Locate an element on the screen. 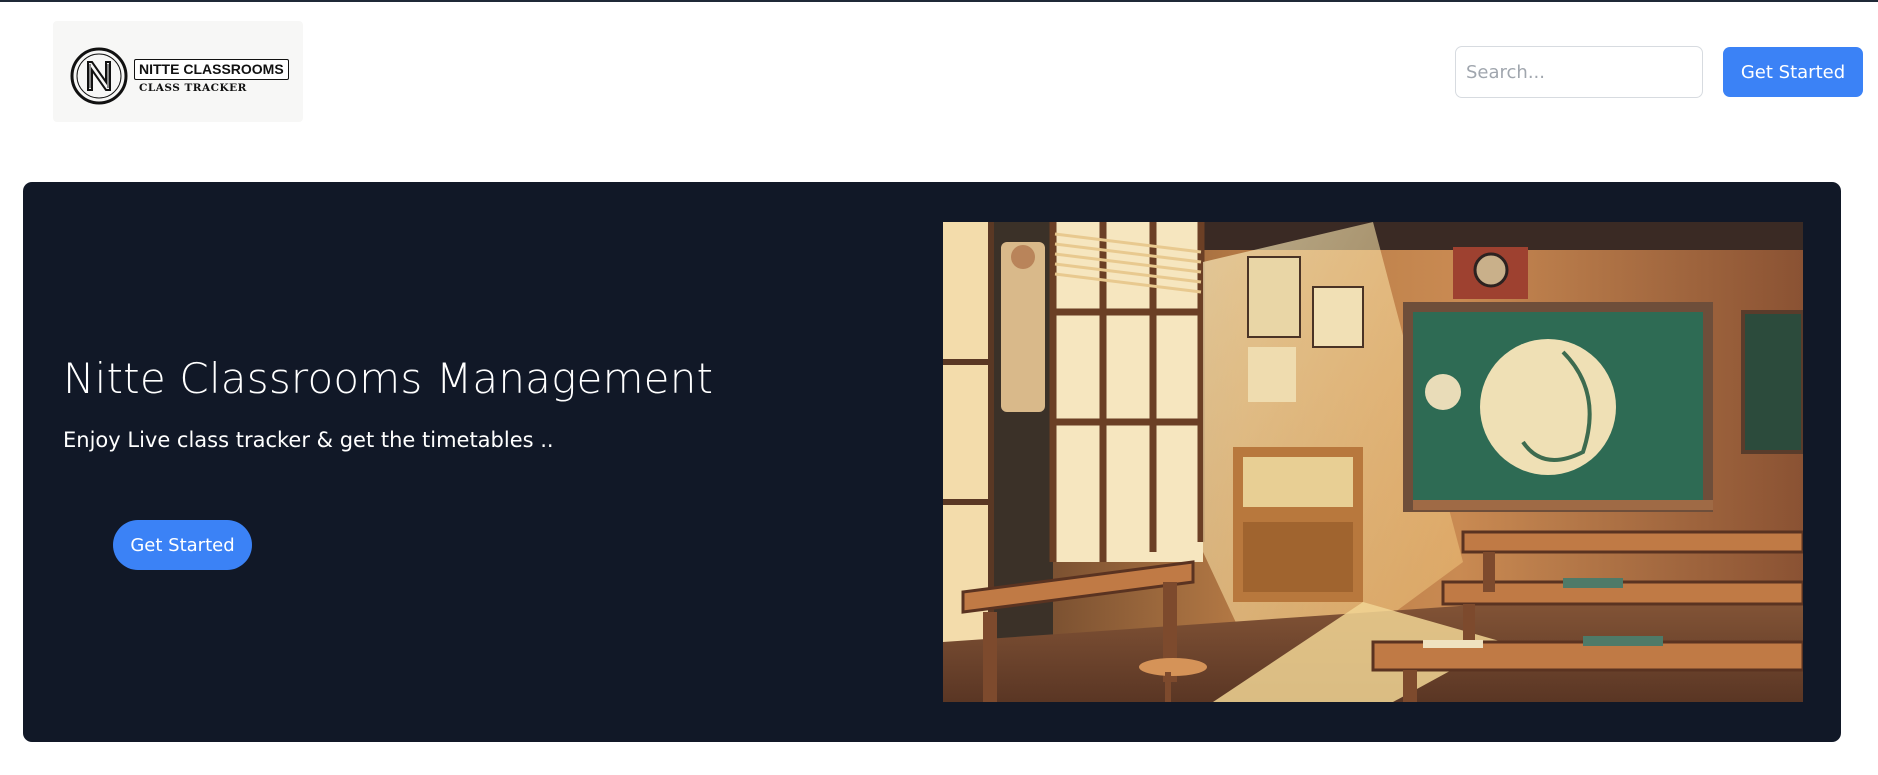  logo-subtitle: CLASS TRACKER is located at coordinates (193, 88).